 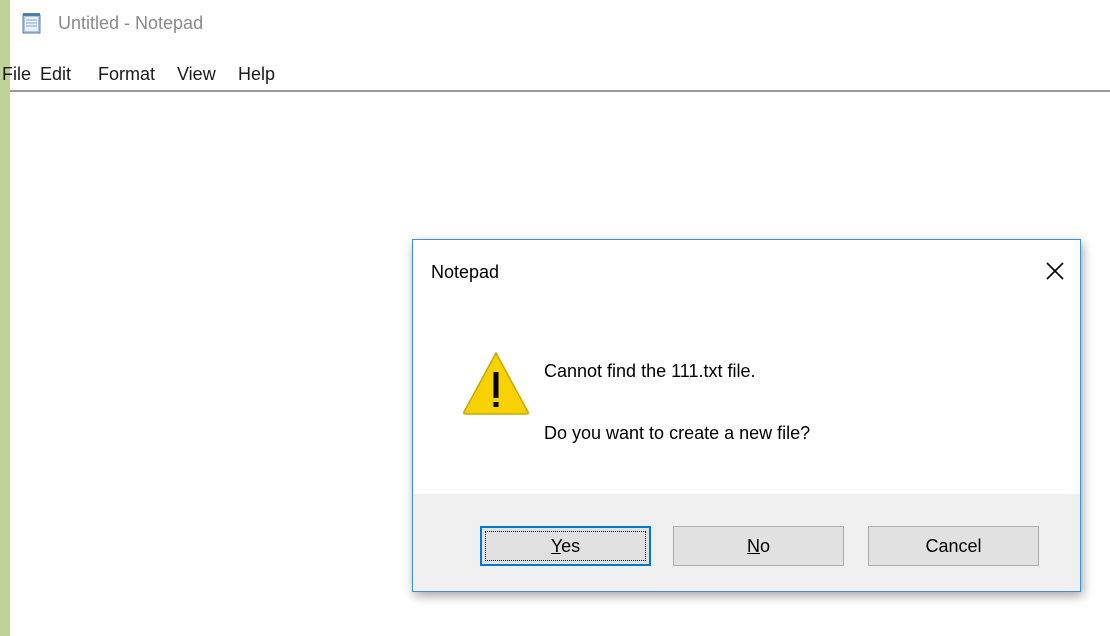 I want to click on yes-button: Yes, so click(x=565, y=546).